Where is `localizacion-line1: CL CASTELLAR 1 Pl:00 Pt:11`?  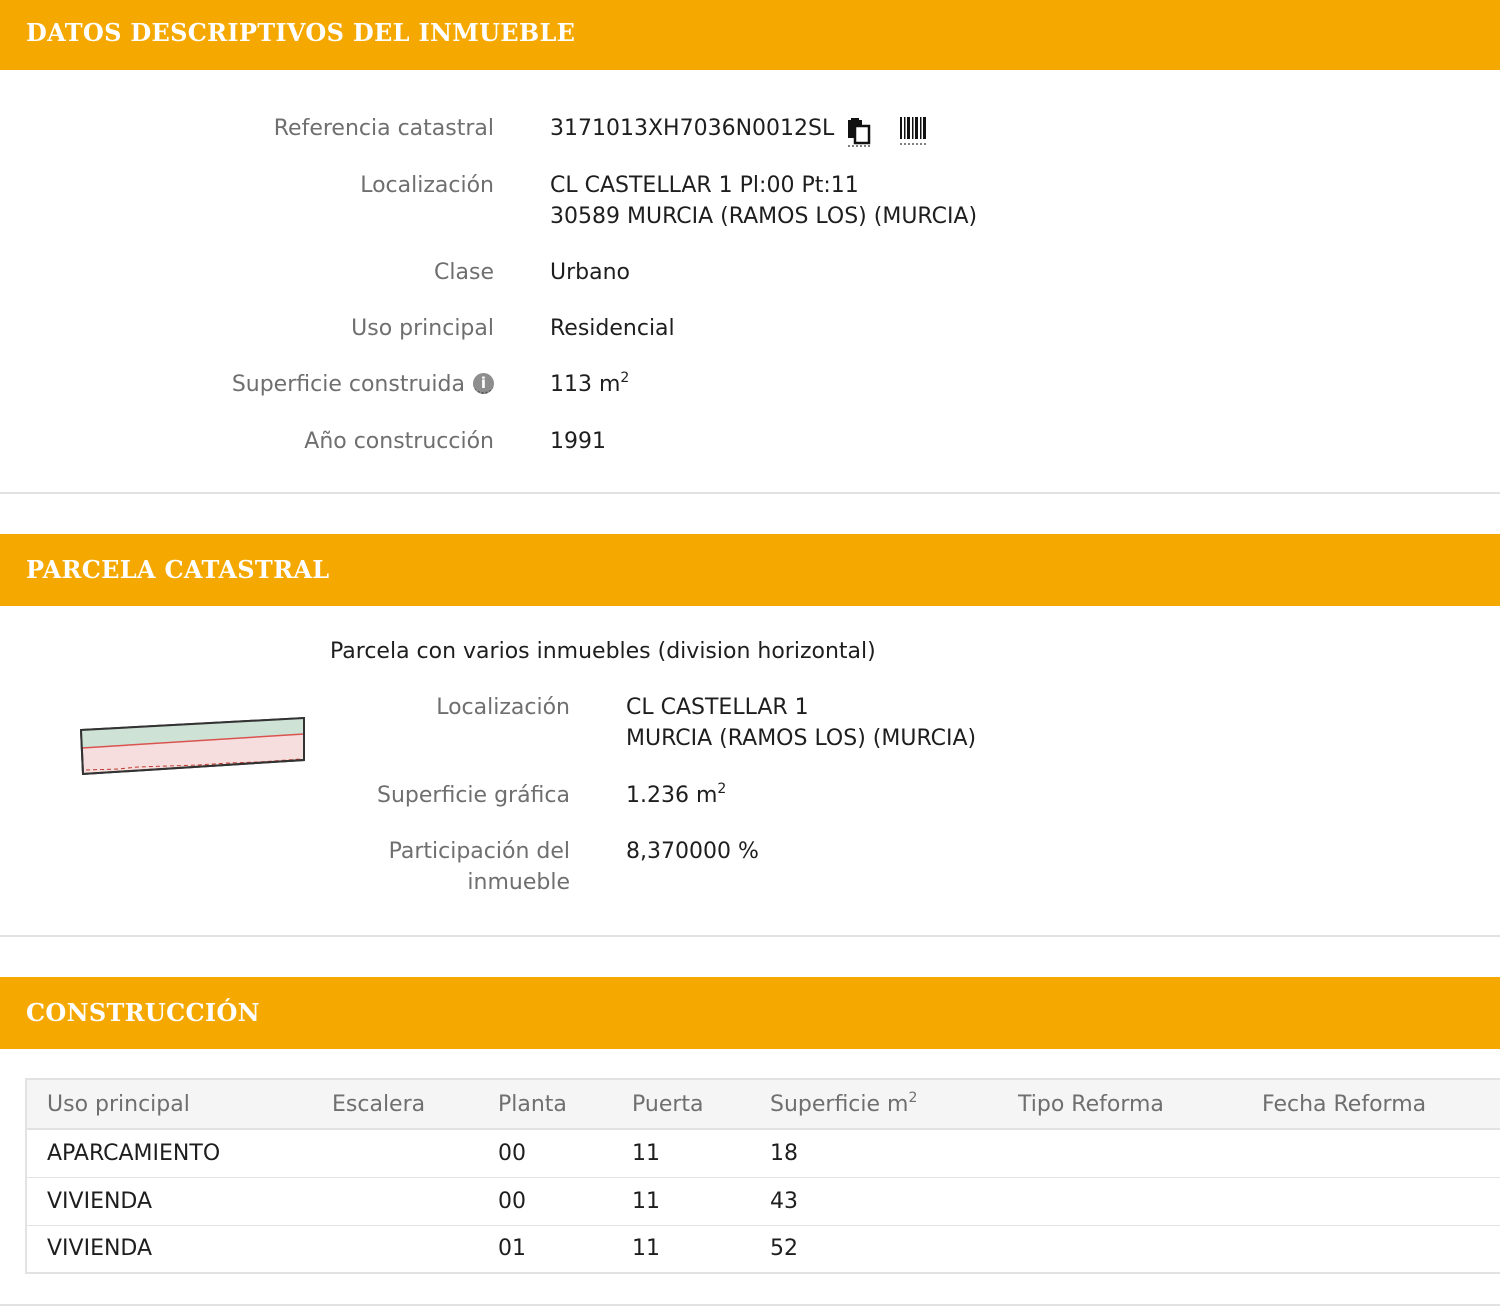 localizacion-line1: CL CASTELLAR 1 Pl:00 Pt:11 is located at coordinates (704, 185).